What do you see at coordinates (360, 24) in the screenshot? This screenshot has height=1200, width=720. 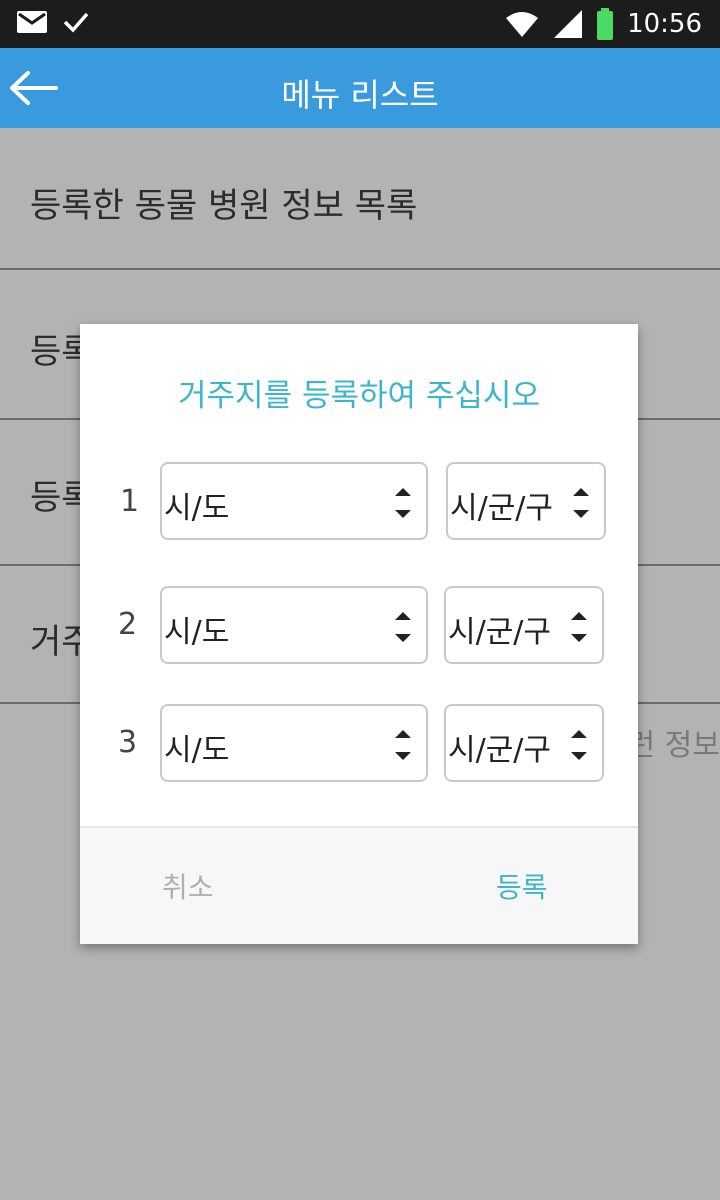 I see `status-bar: 10:56` at bounding box center [360, 24].